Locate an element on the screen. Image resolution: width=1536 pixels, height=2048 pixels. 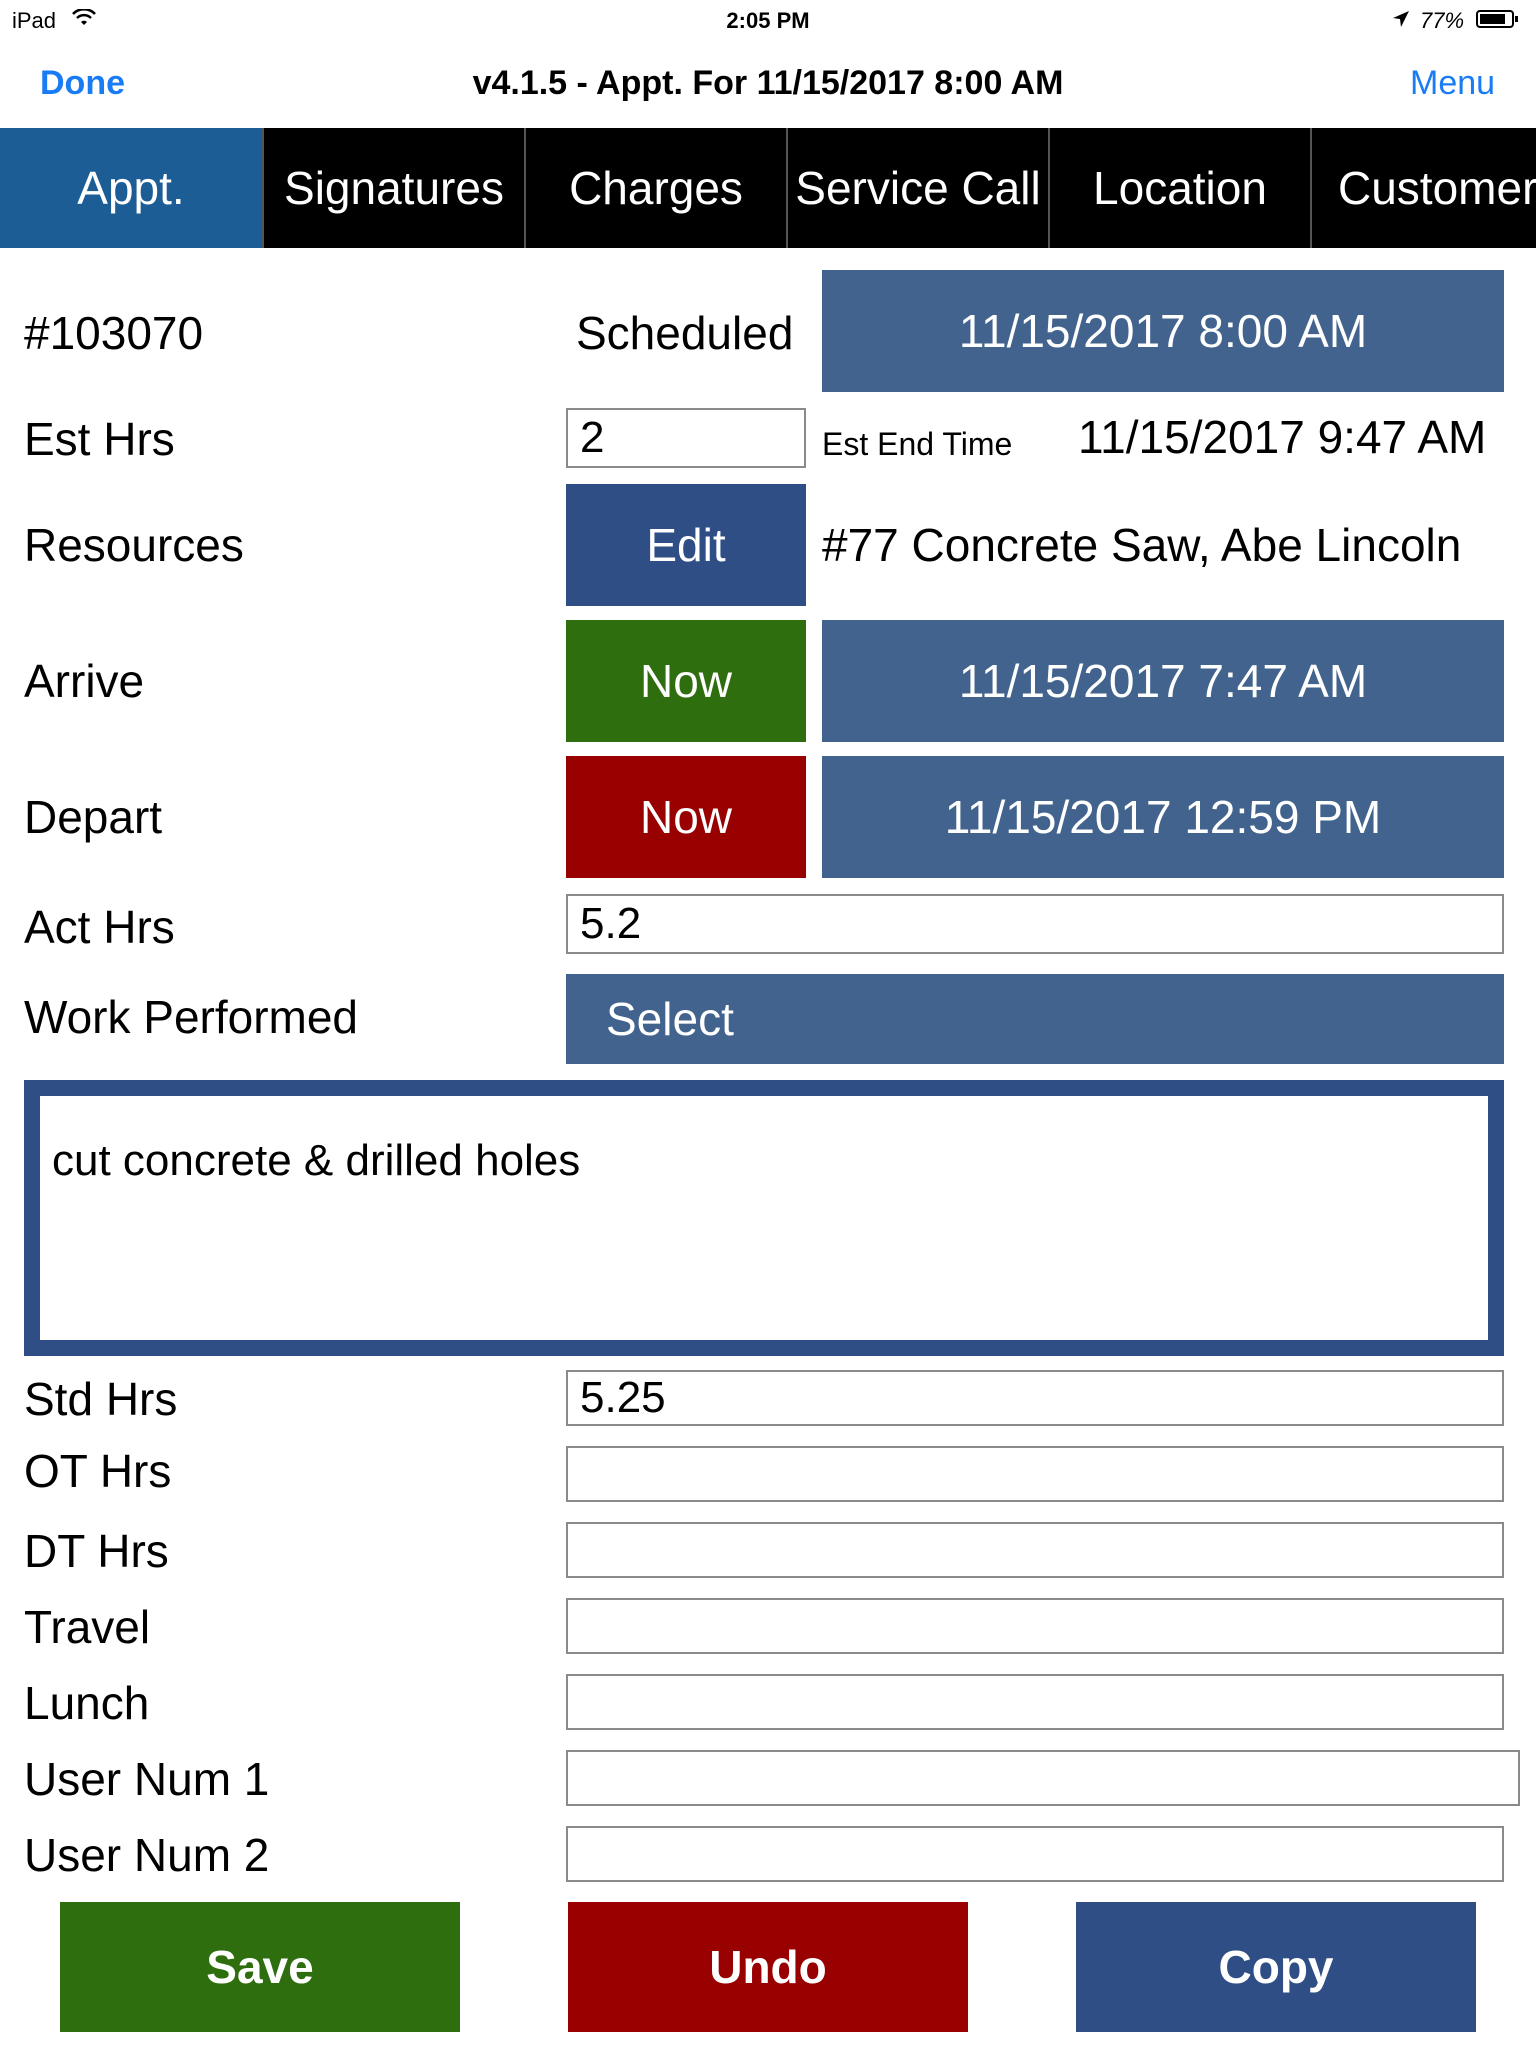
save-button: Save is located at coordinates (260, 1967).